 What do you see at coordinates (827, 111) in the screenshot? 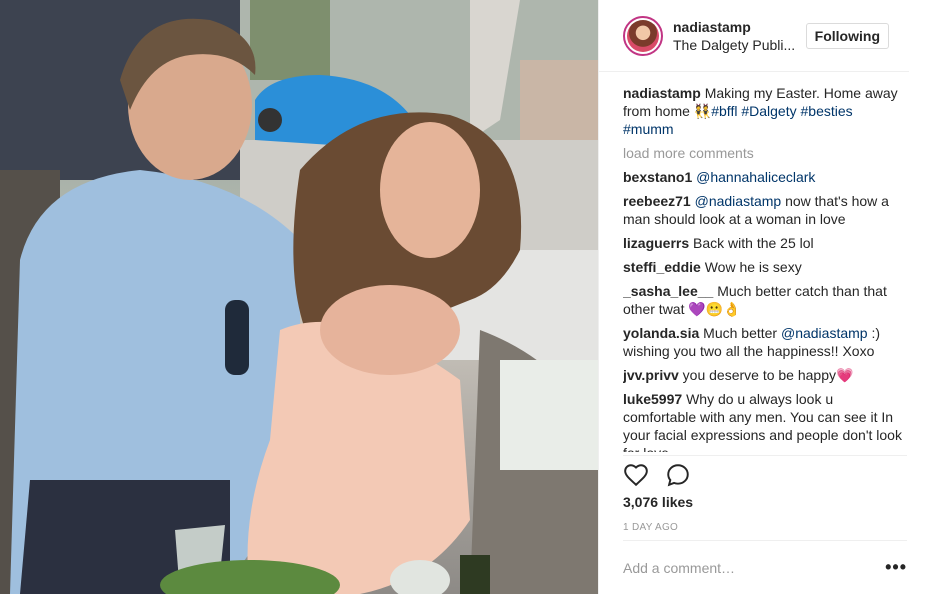
I see `hashtag-besties: #besties` at bounding box center [827, 111].